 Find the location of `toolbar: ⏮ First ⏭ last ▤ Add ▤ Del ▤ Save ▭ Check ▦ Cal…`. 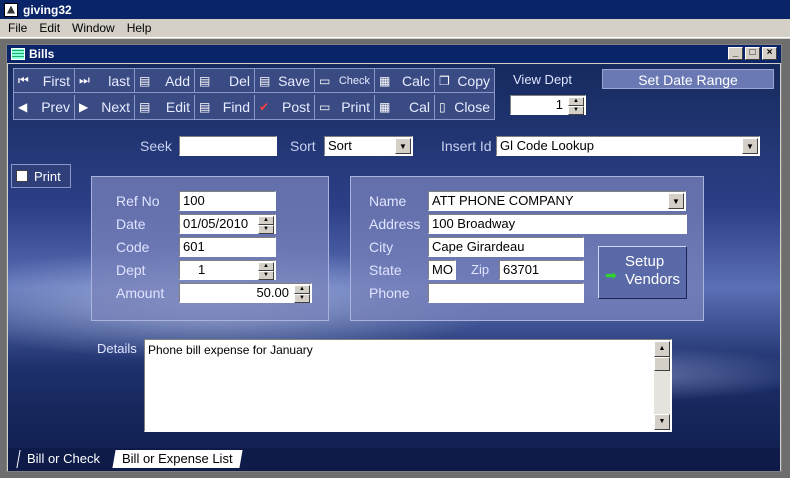

toolbar: ⏮ First ⏭ last ▤ Add ▤ Del ▤ Save ▭ Check ▦ Cal… is located at coordinates (254, 94).